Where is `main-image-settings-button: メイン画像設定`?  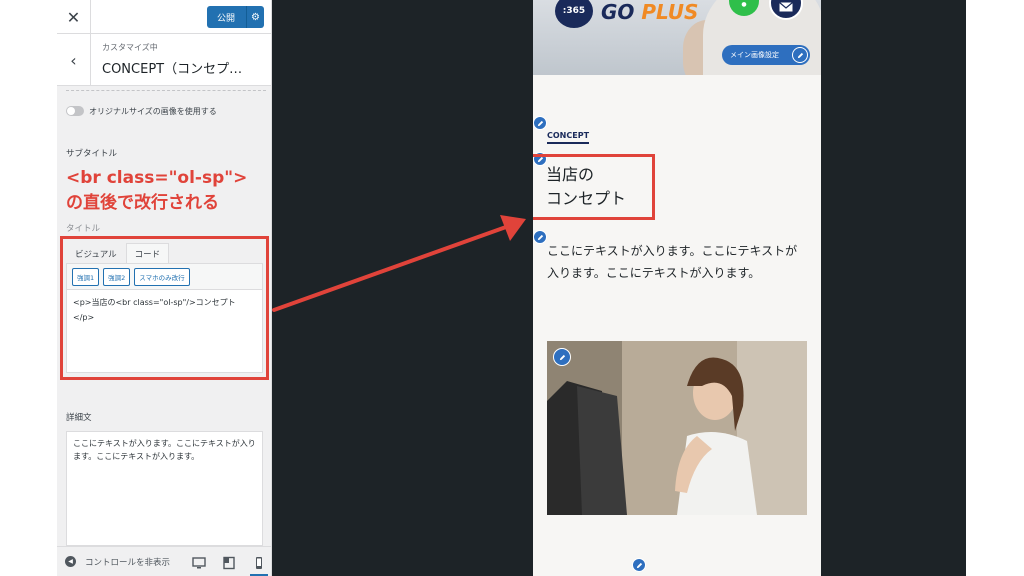
main-image-settings-button: メイン画像設定 is located at coordinates (766, 55).